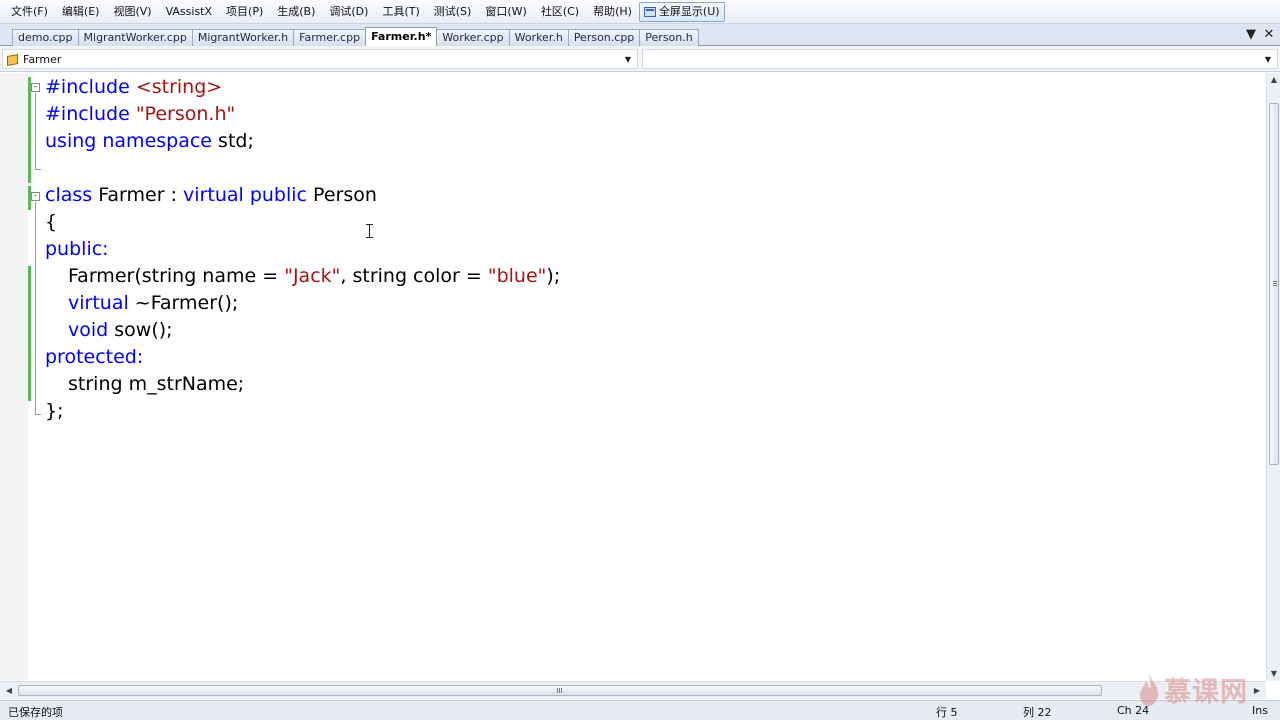 This screenshot has height=720, width=1280. Describe the element at coordinates (185, 114) in the screenshot. I see `code-token: "Person.h"` at that location.